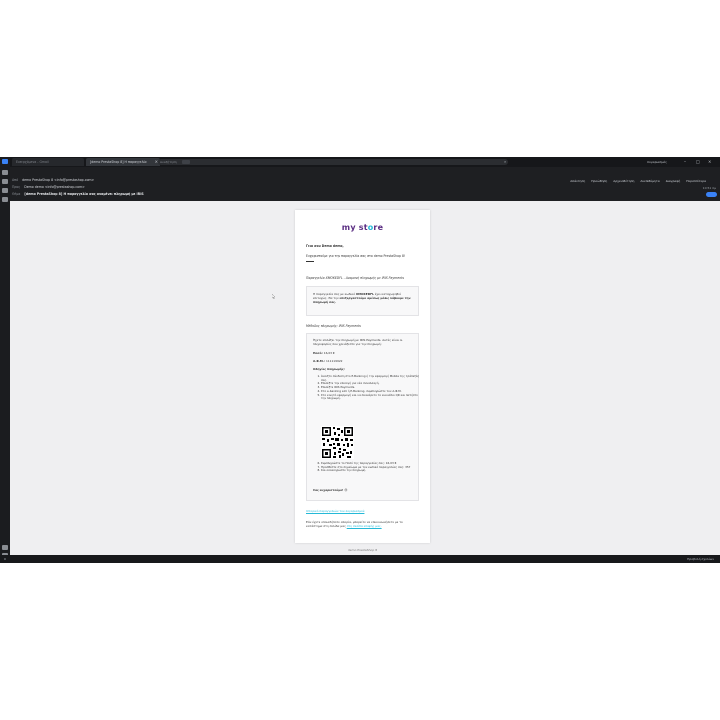 Image resolution: width=720 pixels, height=720 pixels. Describe the element at coordinates (334, 361) in the screenshot. I see `afm-value: 111119922` at that location.